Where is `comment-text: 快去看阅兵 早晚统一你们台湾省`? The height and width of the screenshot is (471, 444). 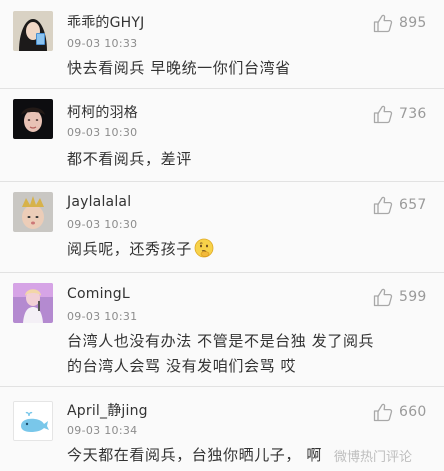 comment-text: 快去看阅兵 早晚统一你们台湾省 is located at coordinates (252, 68).